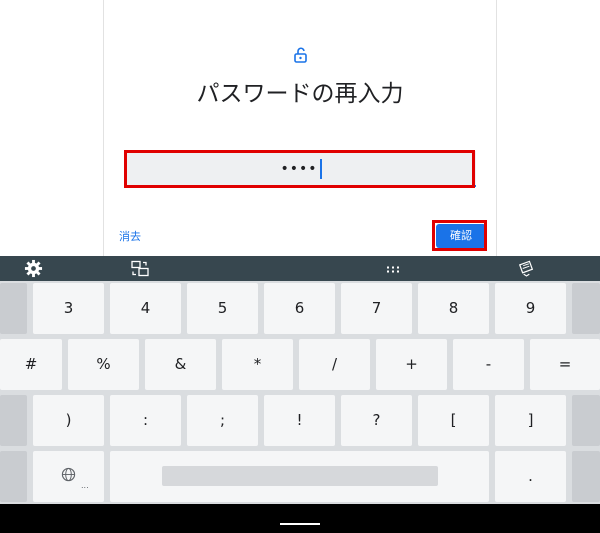  I want to click on home-indicator, so click(300, 524).